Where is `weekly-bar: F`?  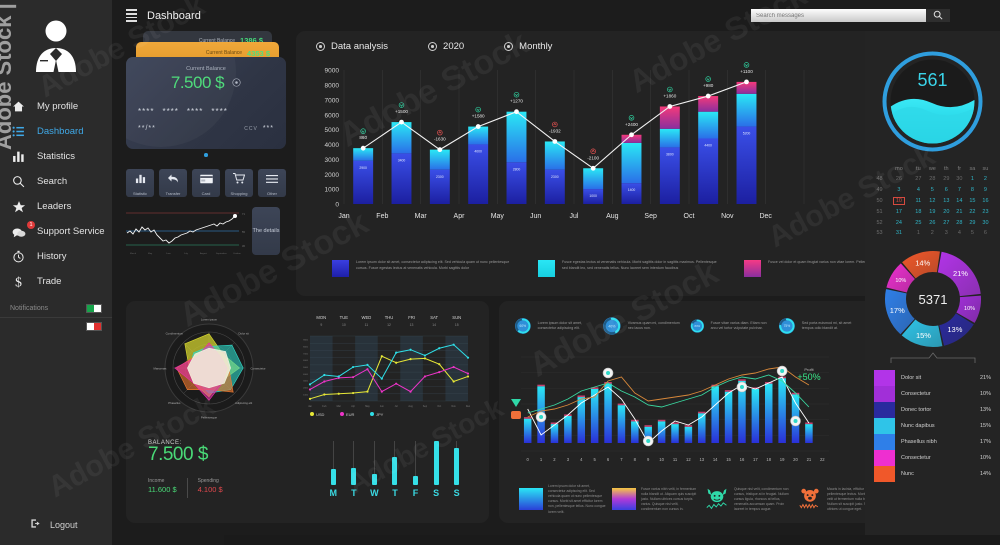
weekly-bar: F is located at coordinates (416, 469).